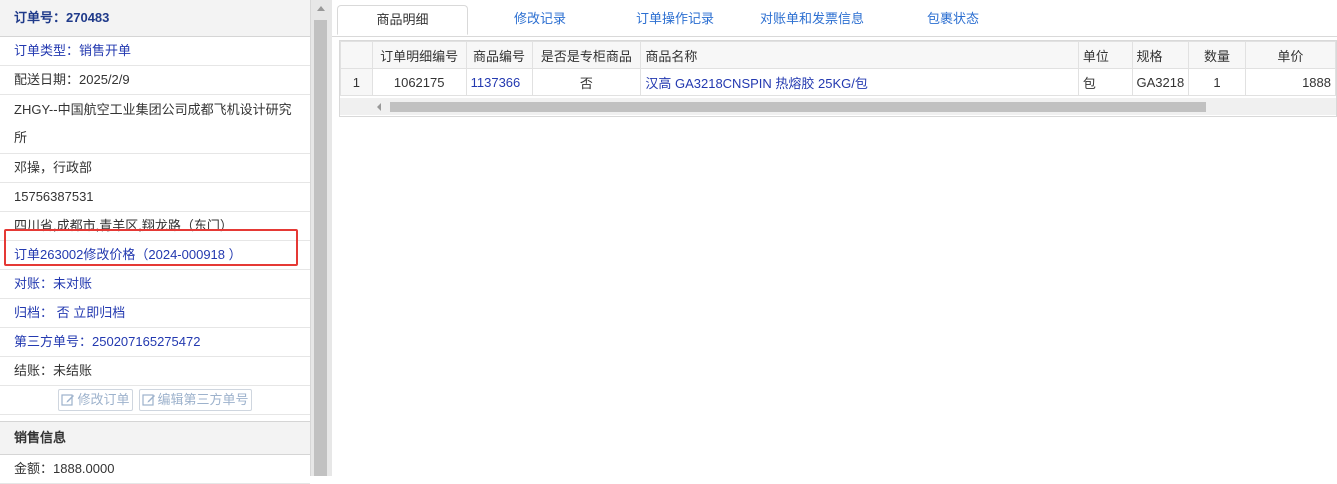 Image resolution: width=1337 pixels, height=484 pixels. Describe the element at coordinates (103, 399) in the screenshot. I see `edit-order-label: 修改订单` at that location.